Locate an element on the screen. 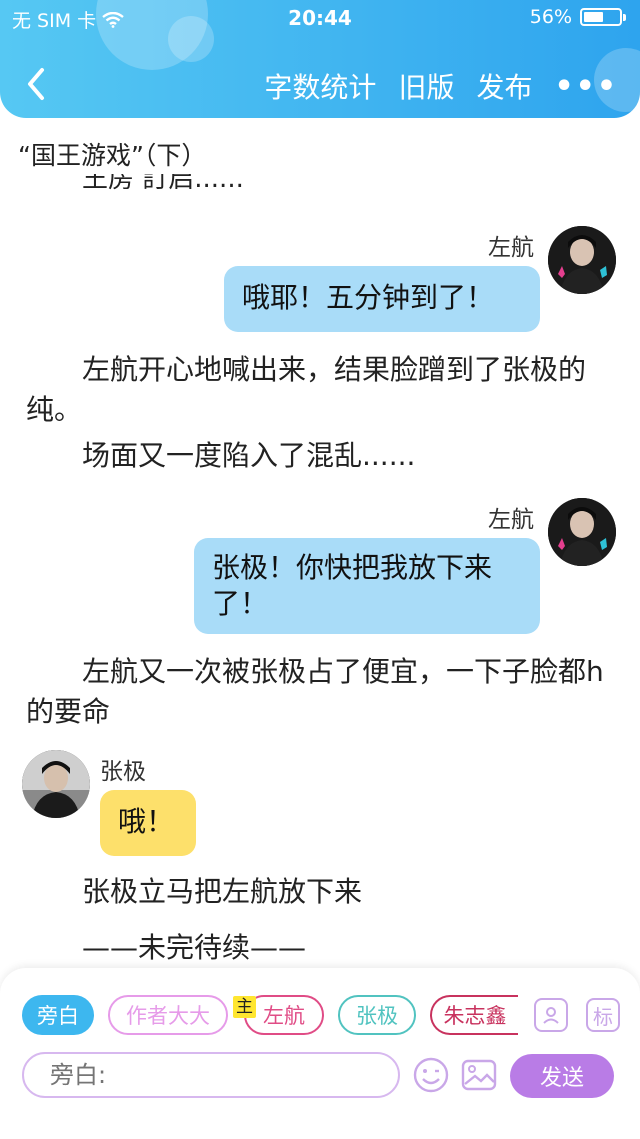 The width and height of the screenshot is (640, 1139). chat-bubble: 张极！你快把我放下来了！ is located at coordinates (367, 586).